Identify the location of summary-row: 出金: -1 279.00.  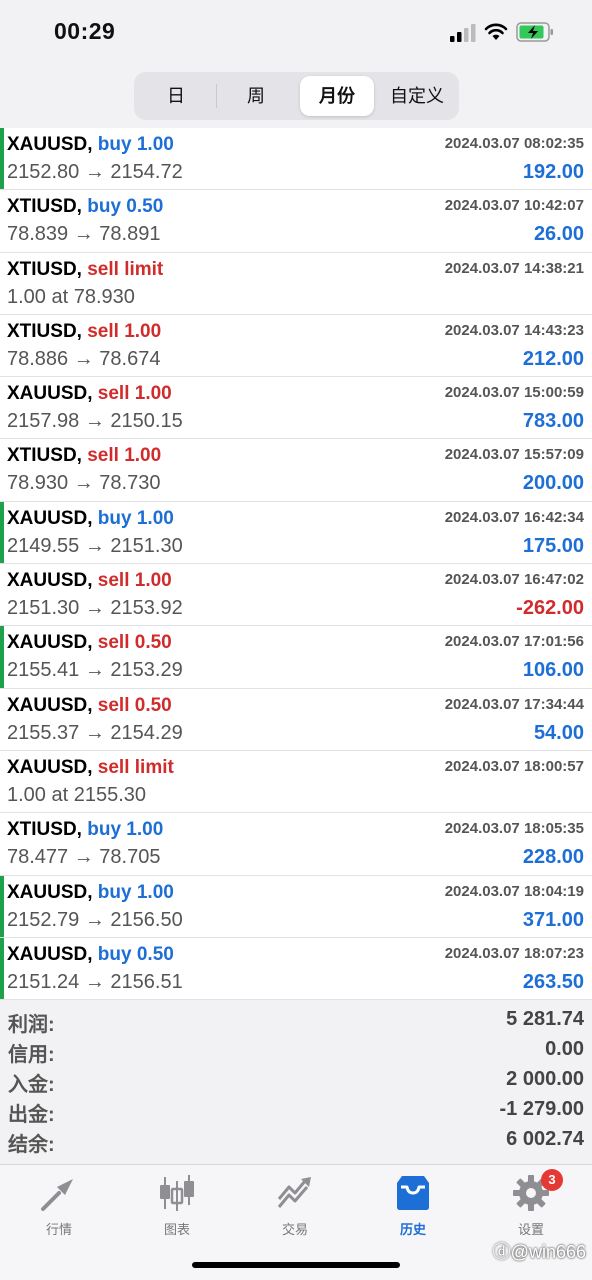
(296, 1111).